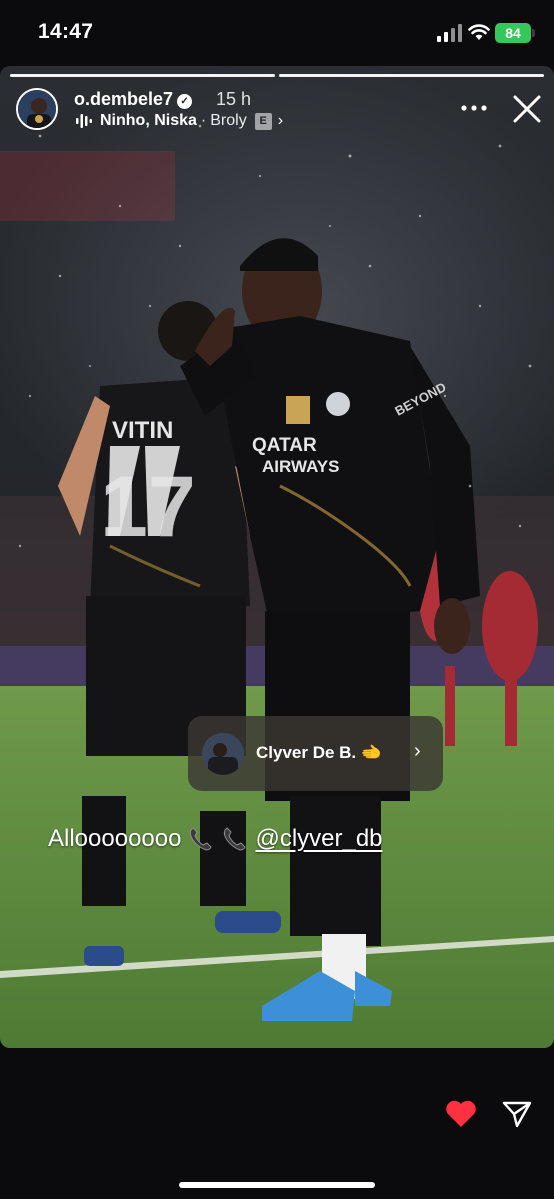 The height and width of the screenshot is (1199, 554). What do you see at coordinates (284, 445) in the screenshot?
I see `svg-text: QATAR` at bounding box center [284, 445].